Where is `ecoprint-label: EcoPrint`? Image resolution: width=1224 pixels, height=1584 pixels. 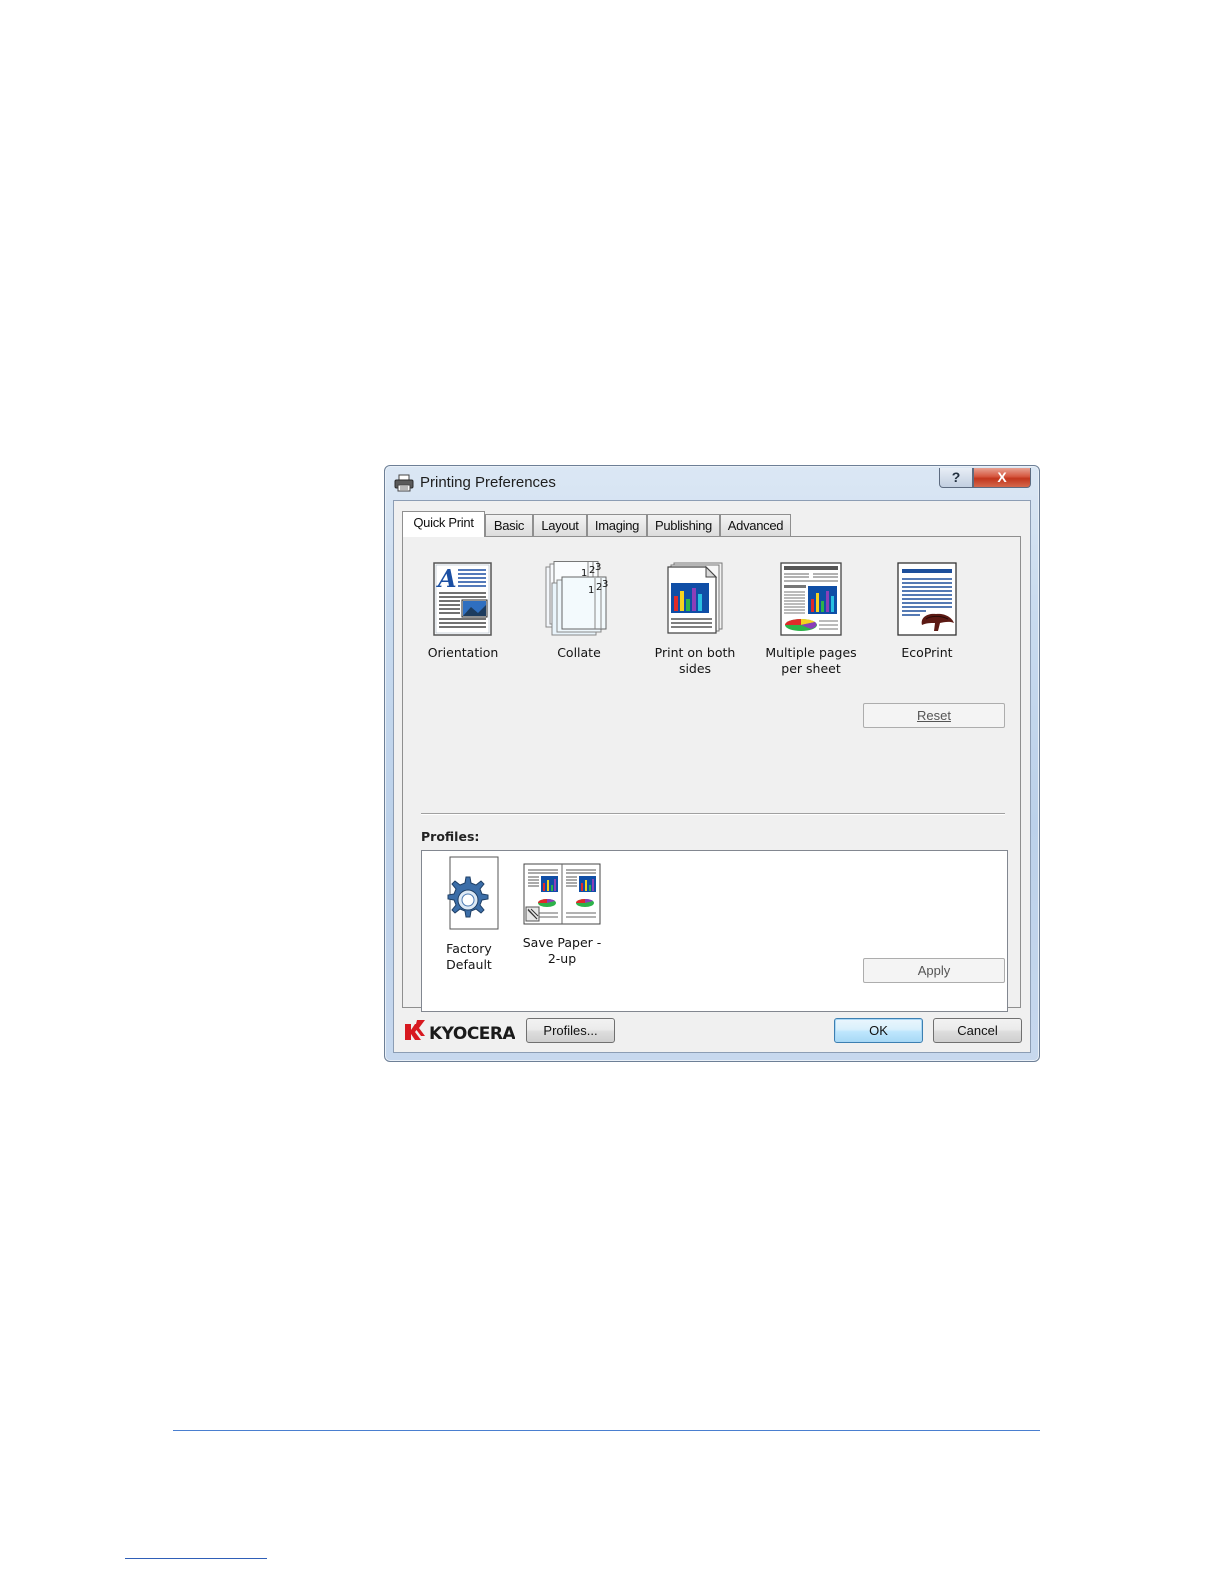
ecoprint-label: EcoPrint is located at coordinates (927, 653).